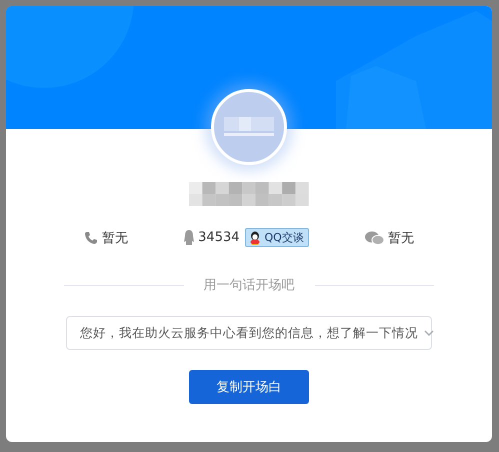  I want to click on divider-label: 用一句话开场吧, so click(249, 285).